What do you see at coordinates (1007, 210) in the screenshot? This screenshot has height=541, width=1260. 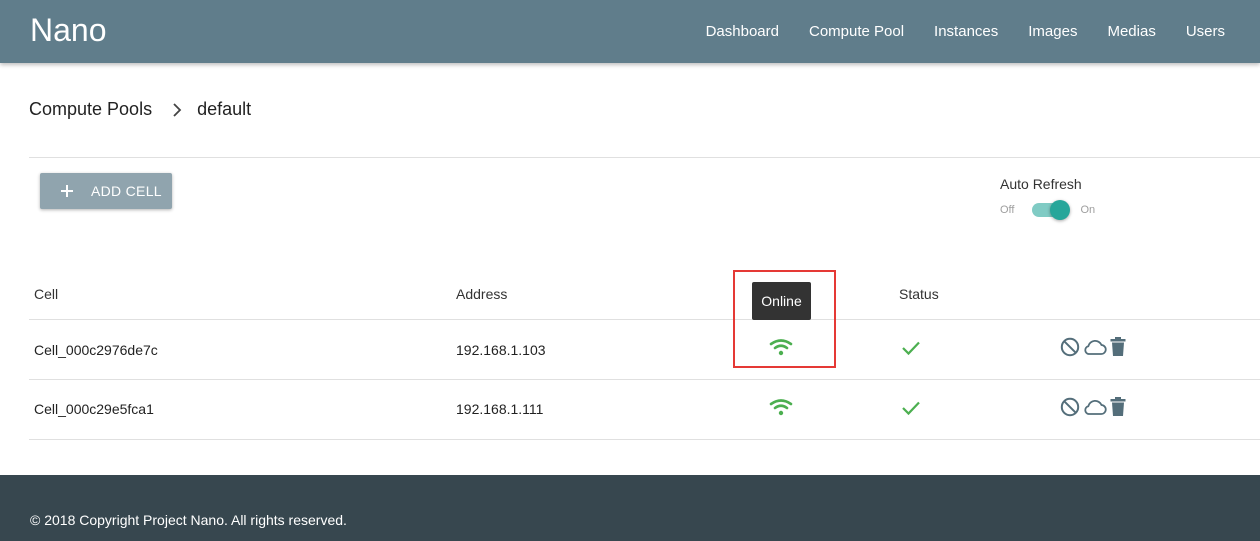 I see `toggle-off-label: Off` at bounding box center [1007, 210].